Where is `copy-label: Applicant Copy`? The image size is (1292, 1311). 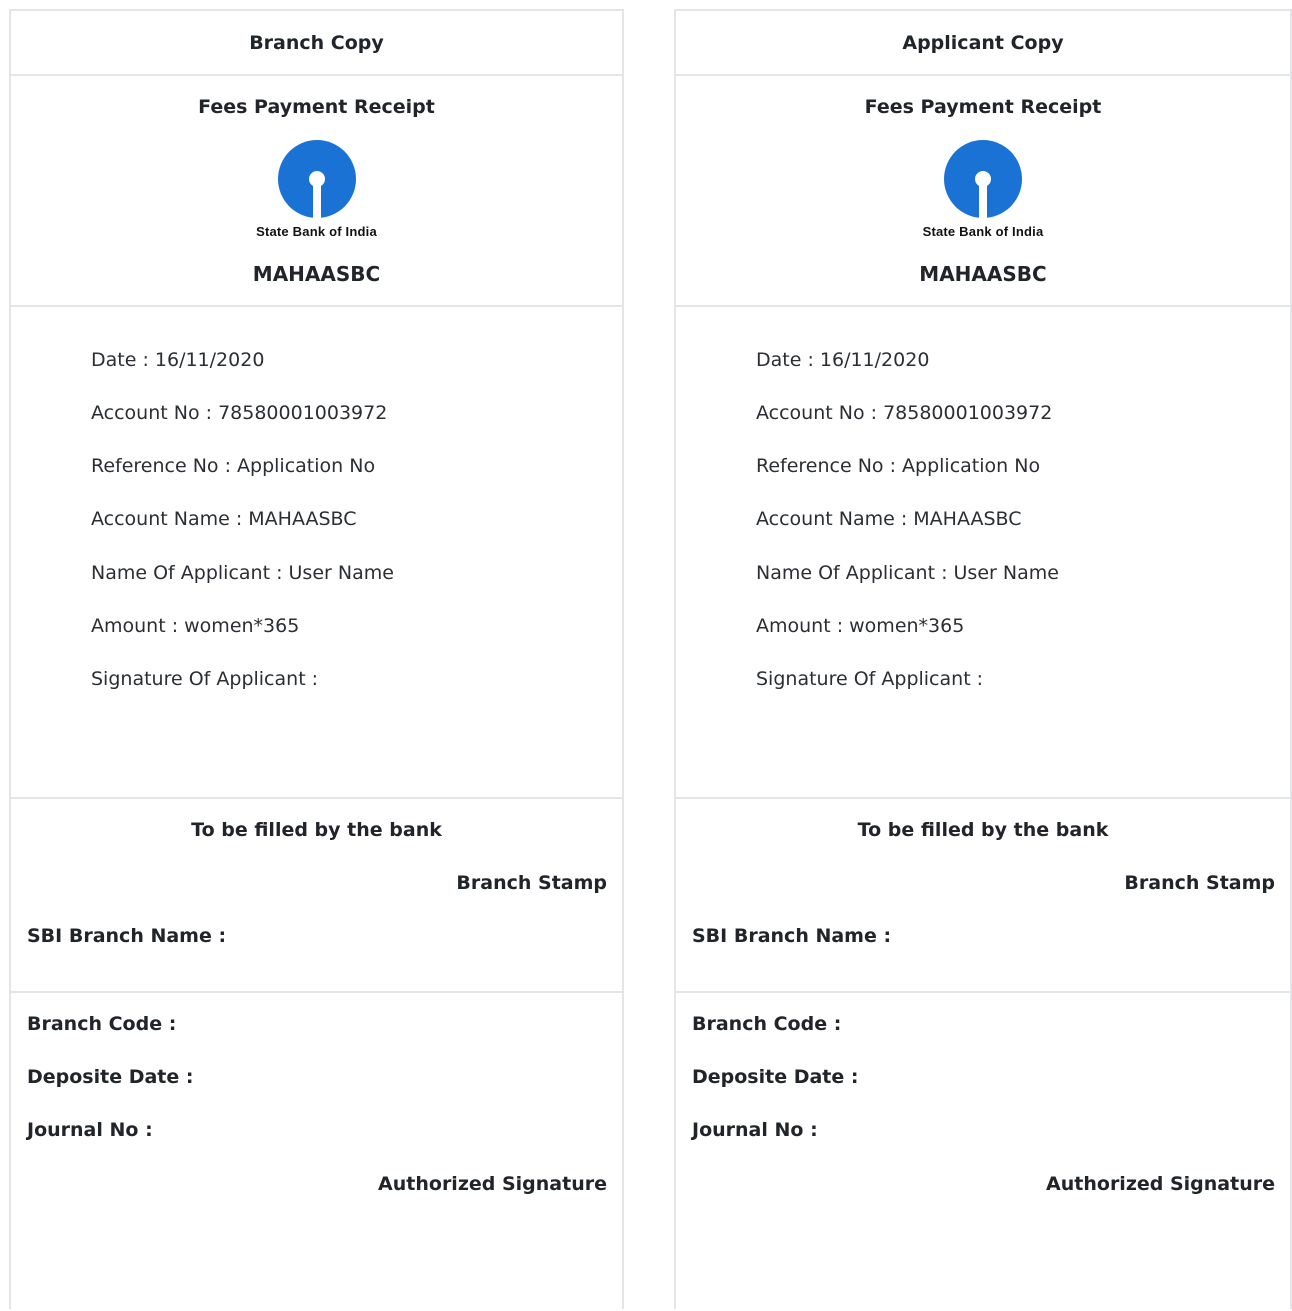 copy-label: Applicant Copy is located at coordinates (983, 42).